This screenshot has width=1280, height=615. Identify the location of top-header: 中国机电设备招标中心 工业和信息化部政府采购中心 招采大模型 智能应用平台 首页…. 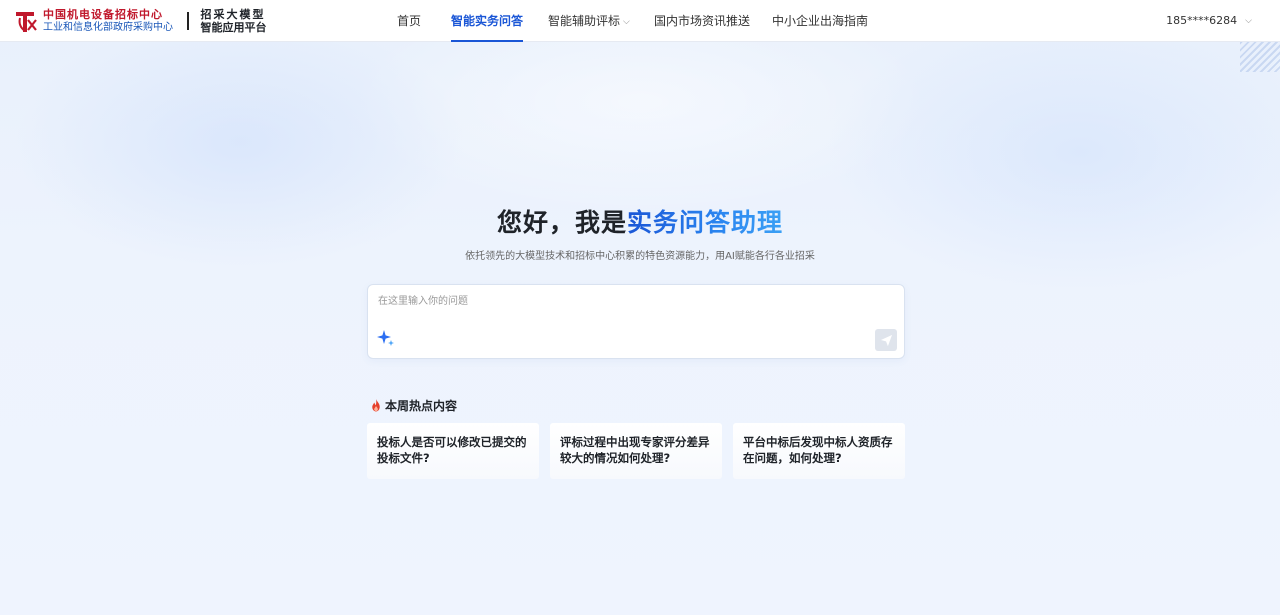
(640, 21).